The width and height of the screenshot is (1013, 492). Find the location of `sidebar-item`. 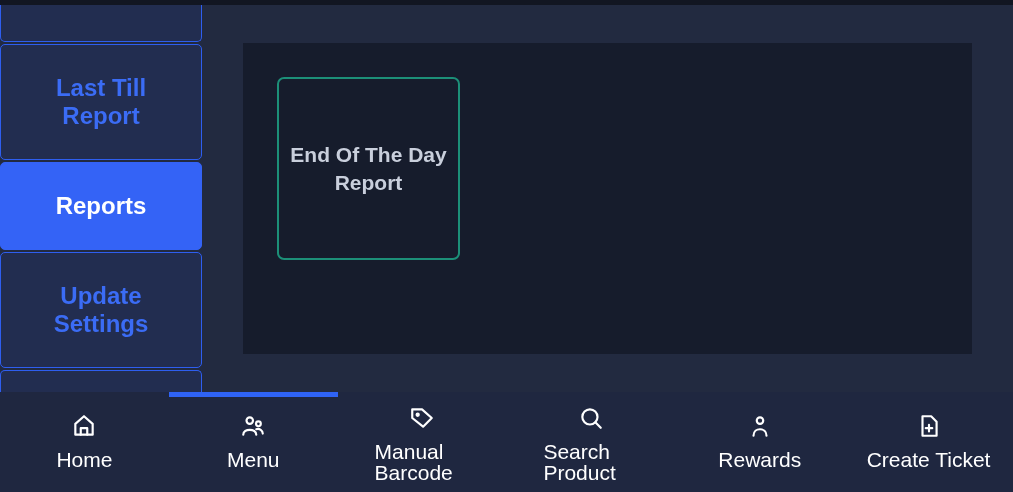

sidebar-item is located at coordinates (101, 23).